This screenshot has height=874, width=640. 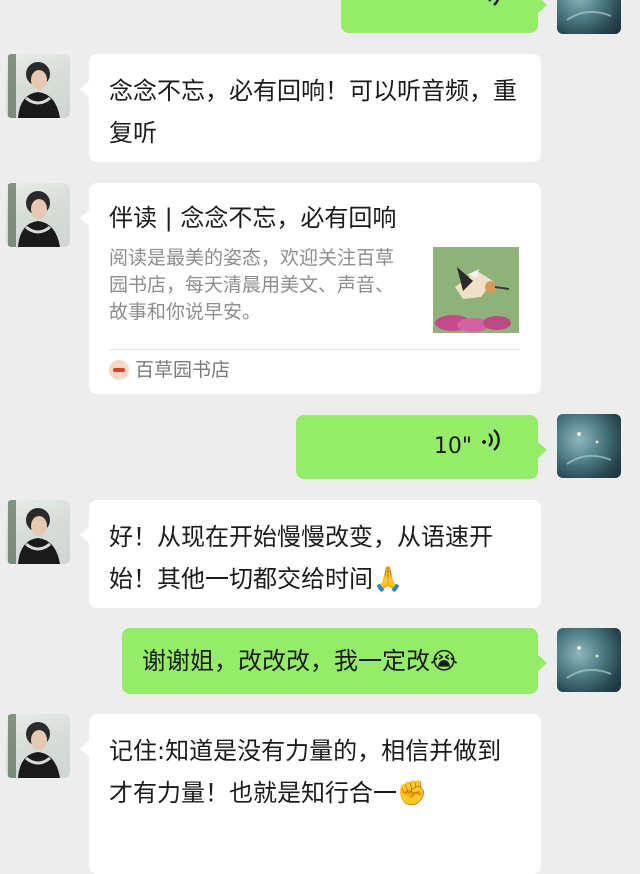 I want to click on text-message-incoming: 记住:知道是没有力量的，相信并做到才有力量！也就是知行合一✊, so click(x=310, y=794).